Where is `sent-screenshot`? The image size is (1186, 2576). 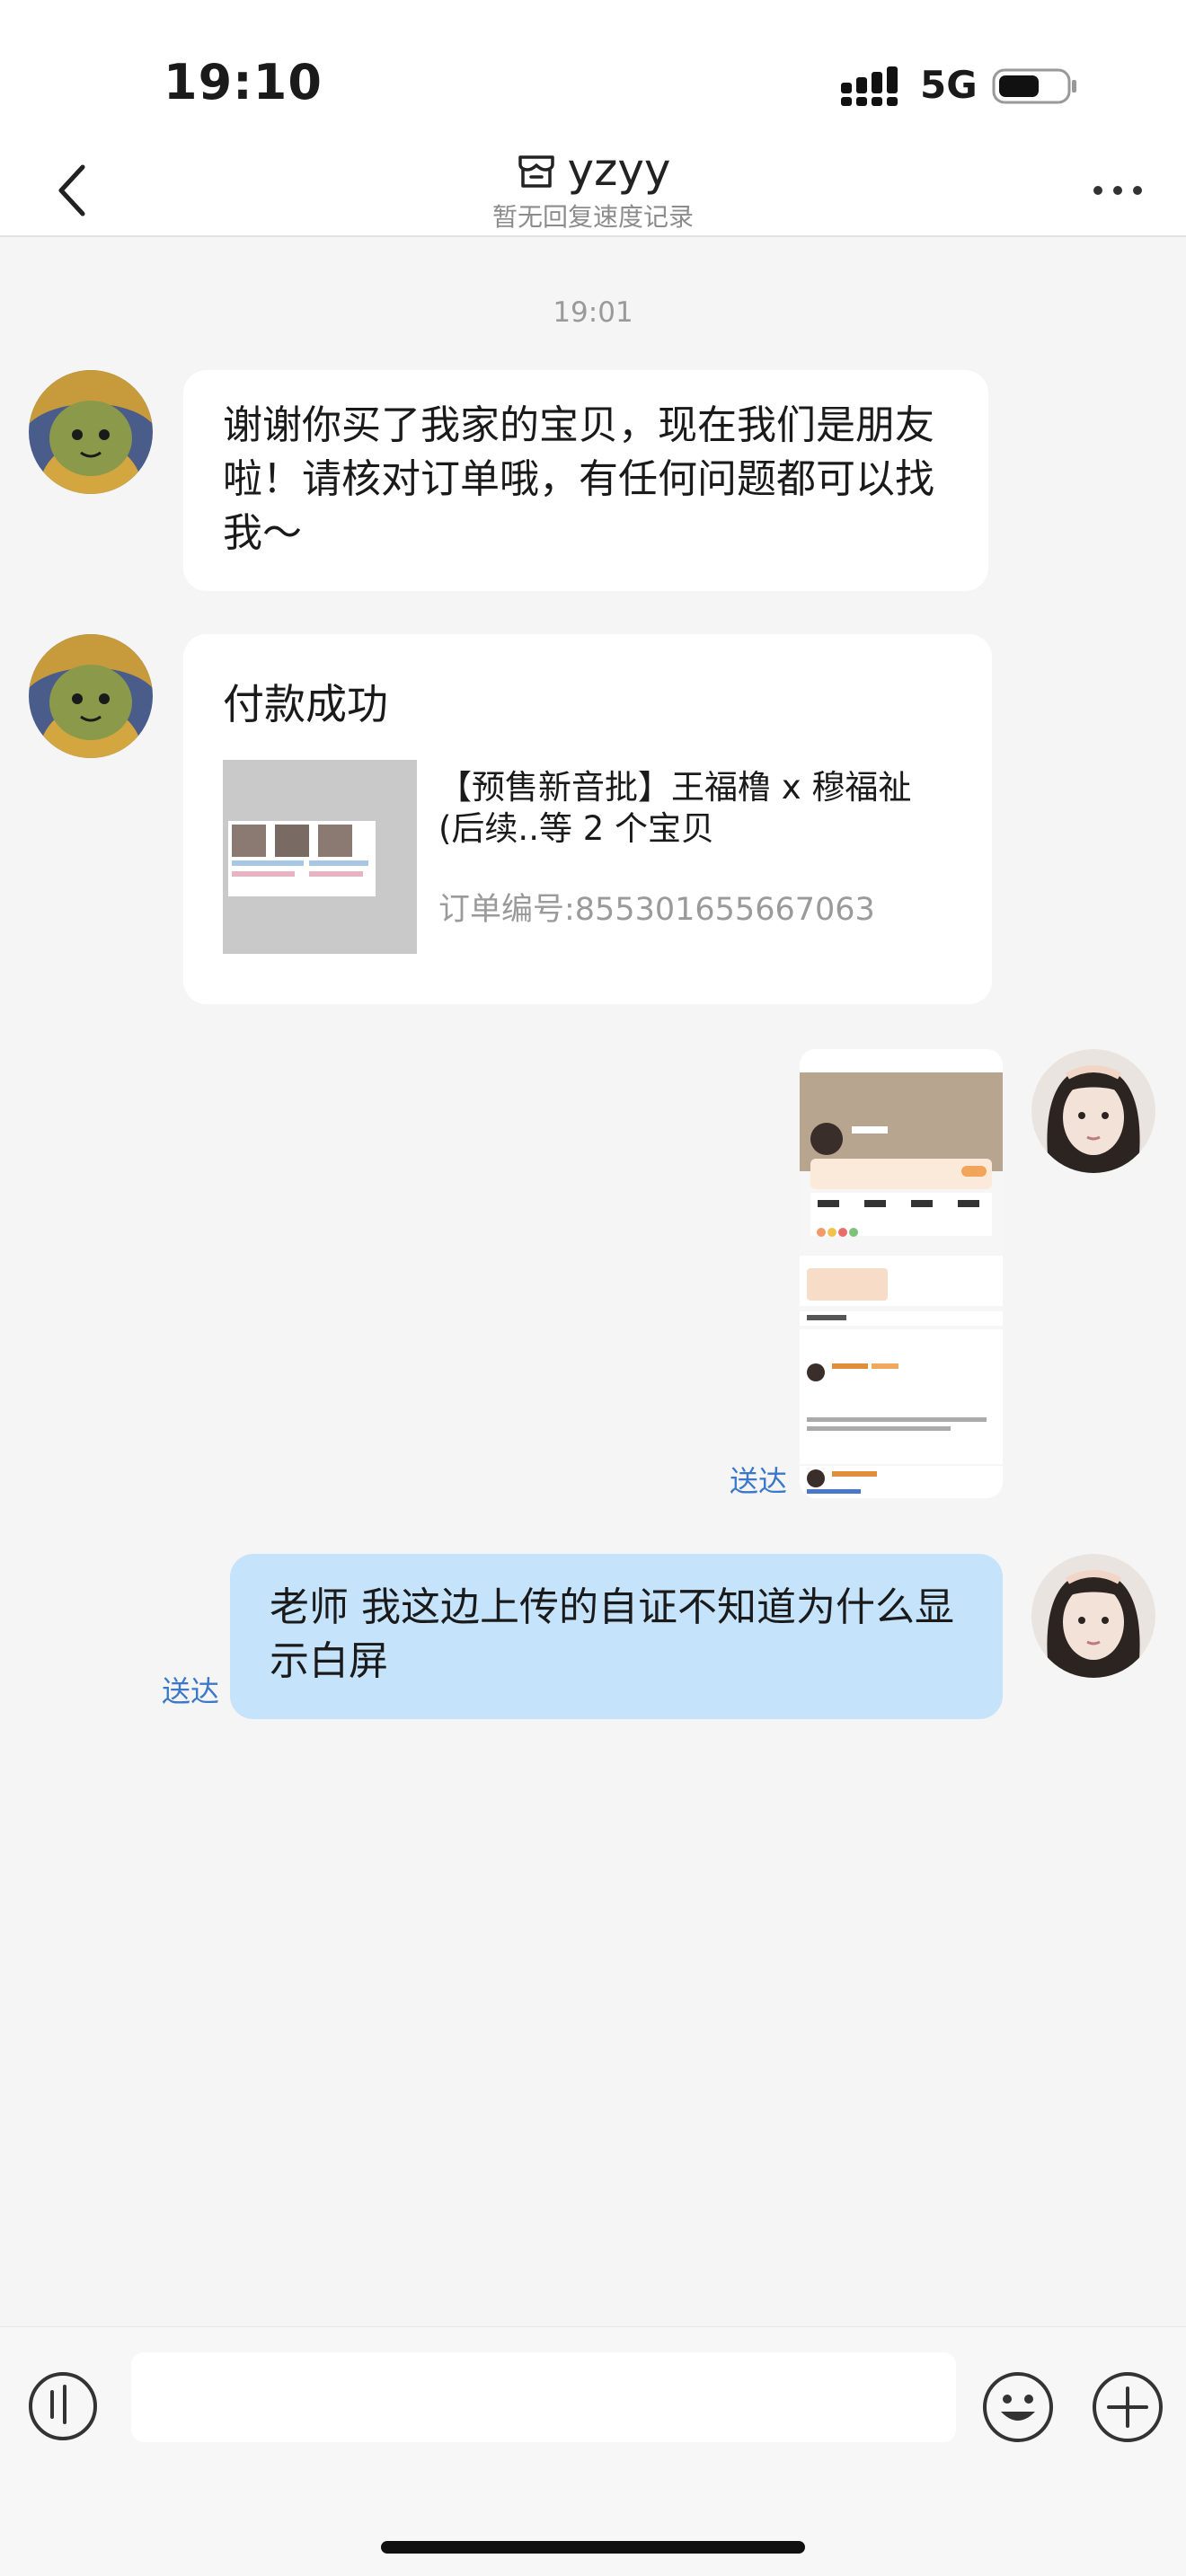
sent-screenshot is located at coordinates (901, 1273).